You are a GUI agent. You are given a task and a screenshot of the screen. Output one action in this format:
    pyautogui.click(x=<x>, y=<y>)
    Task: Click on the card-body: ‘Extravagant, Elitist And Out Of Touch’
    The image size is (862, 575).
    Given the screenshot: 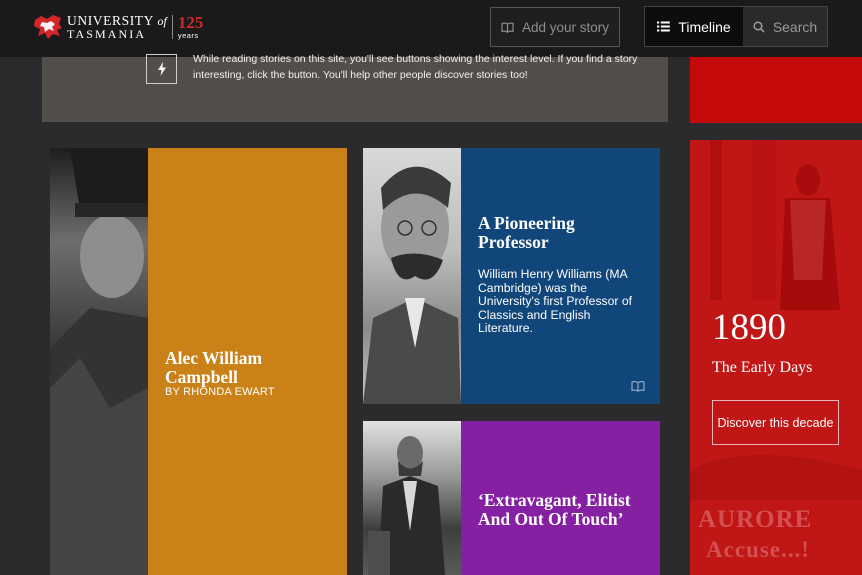 What is the action you would take?
    pyautogui.click(x=560, y=498)
    